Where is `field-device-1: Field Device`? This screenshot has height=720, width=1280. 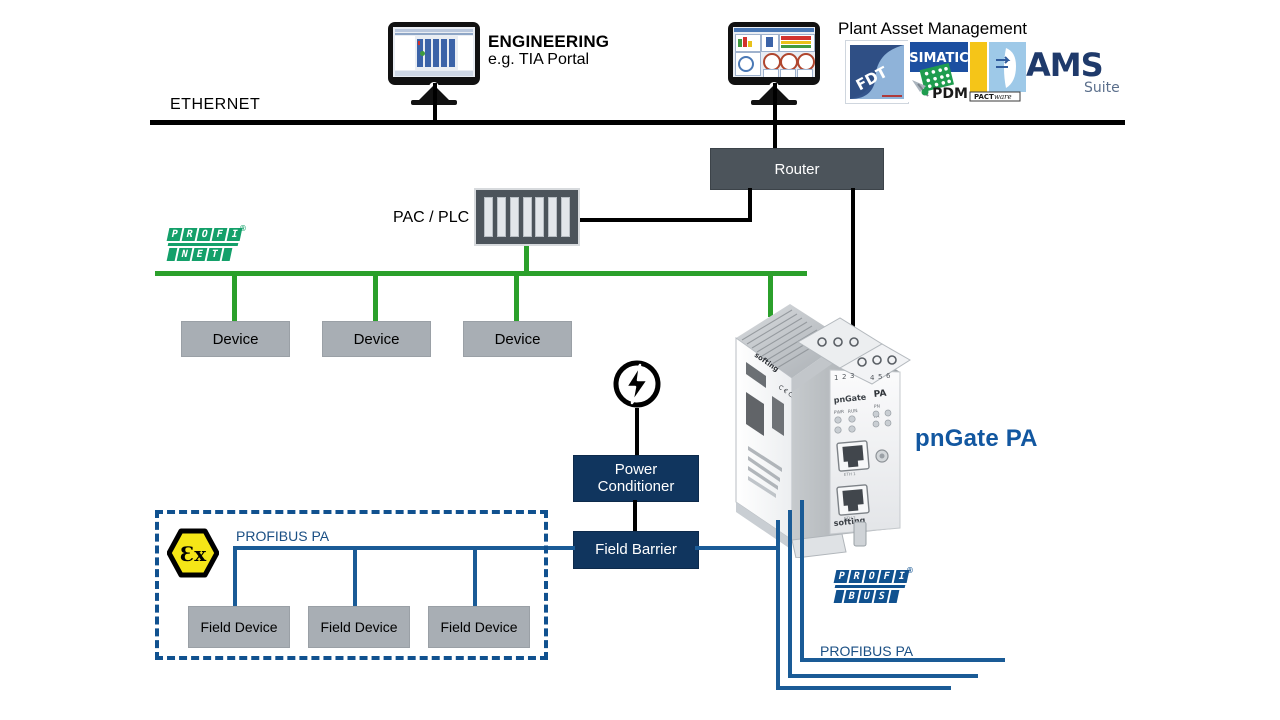
field-device-1: Field Device is located at coordinates (239, 627).